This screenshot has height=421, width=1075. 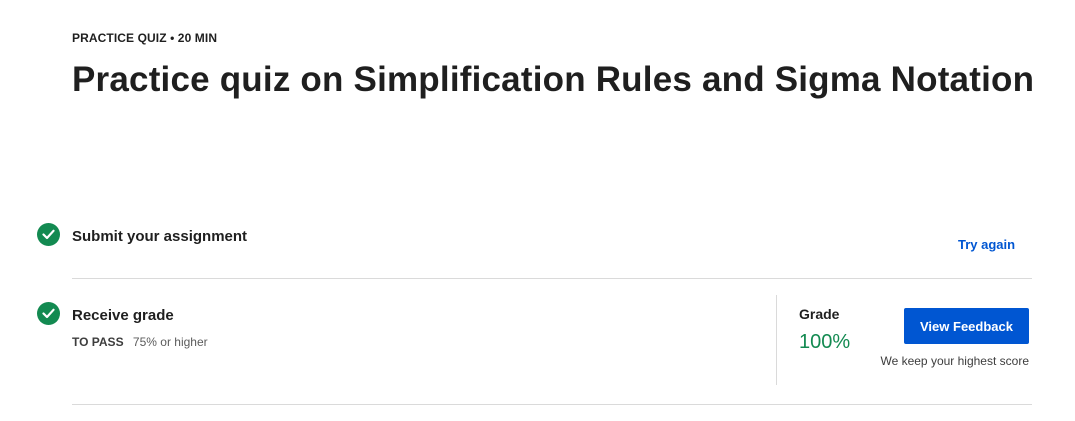 What do you see at coordinates (145, 38) in the screenshot?
I see `quiz-eyebrow: PRACTICE QUIZ • 20 MIN` at bounding box center [145, 38].